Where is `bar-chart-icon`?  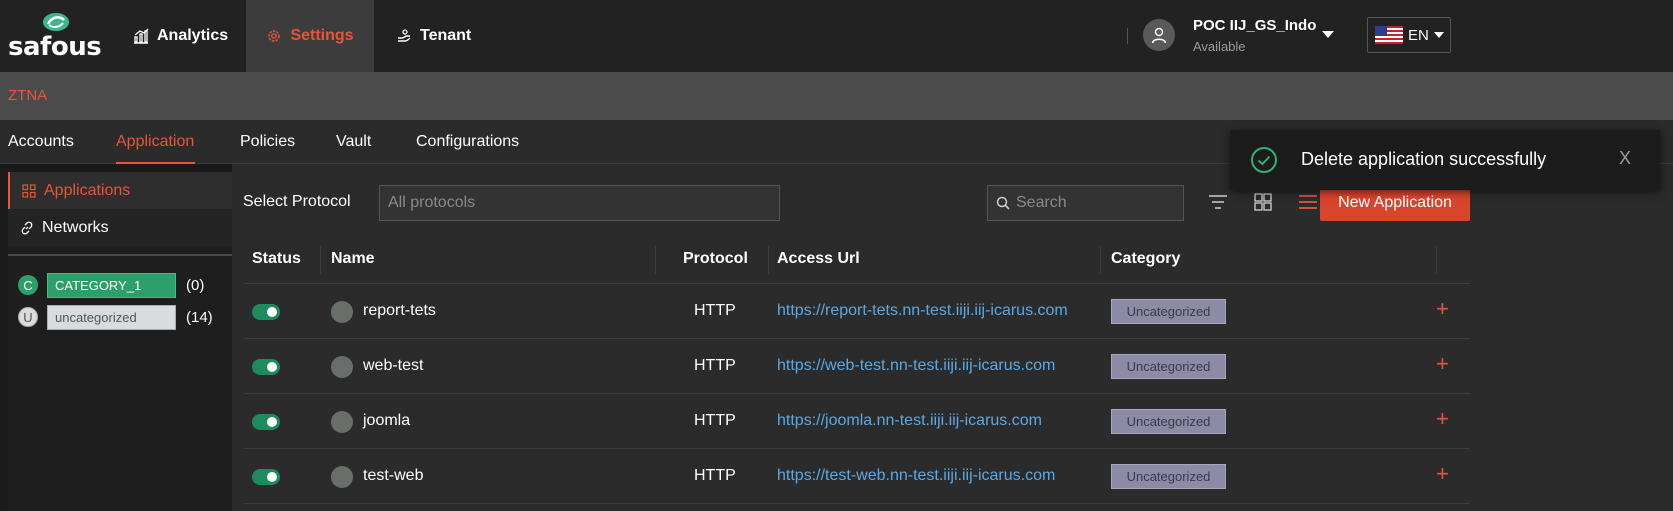
bar-chart-icon is located at coordinates (141, 36).